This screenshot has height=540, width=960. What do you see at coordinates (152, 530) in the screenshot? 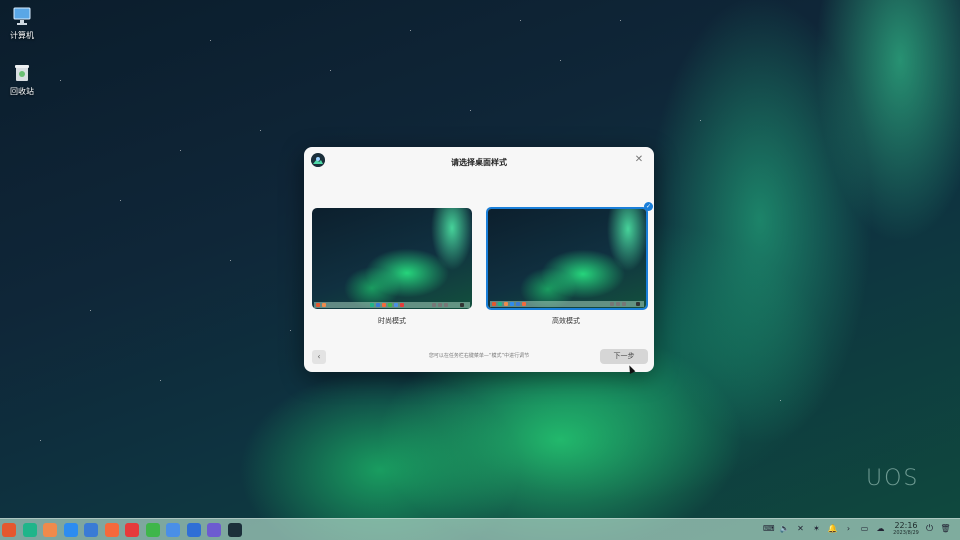
I see `calendar-icon` at bounding box center [152, 530].